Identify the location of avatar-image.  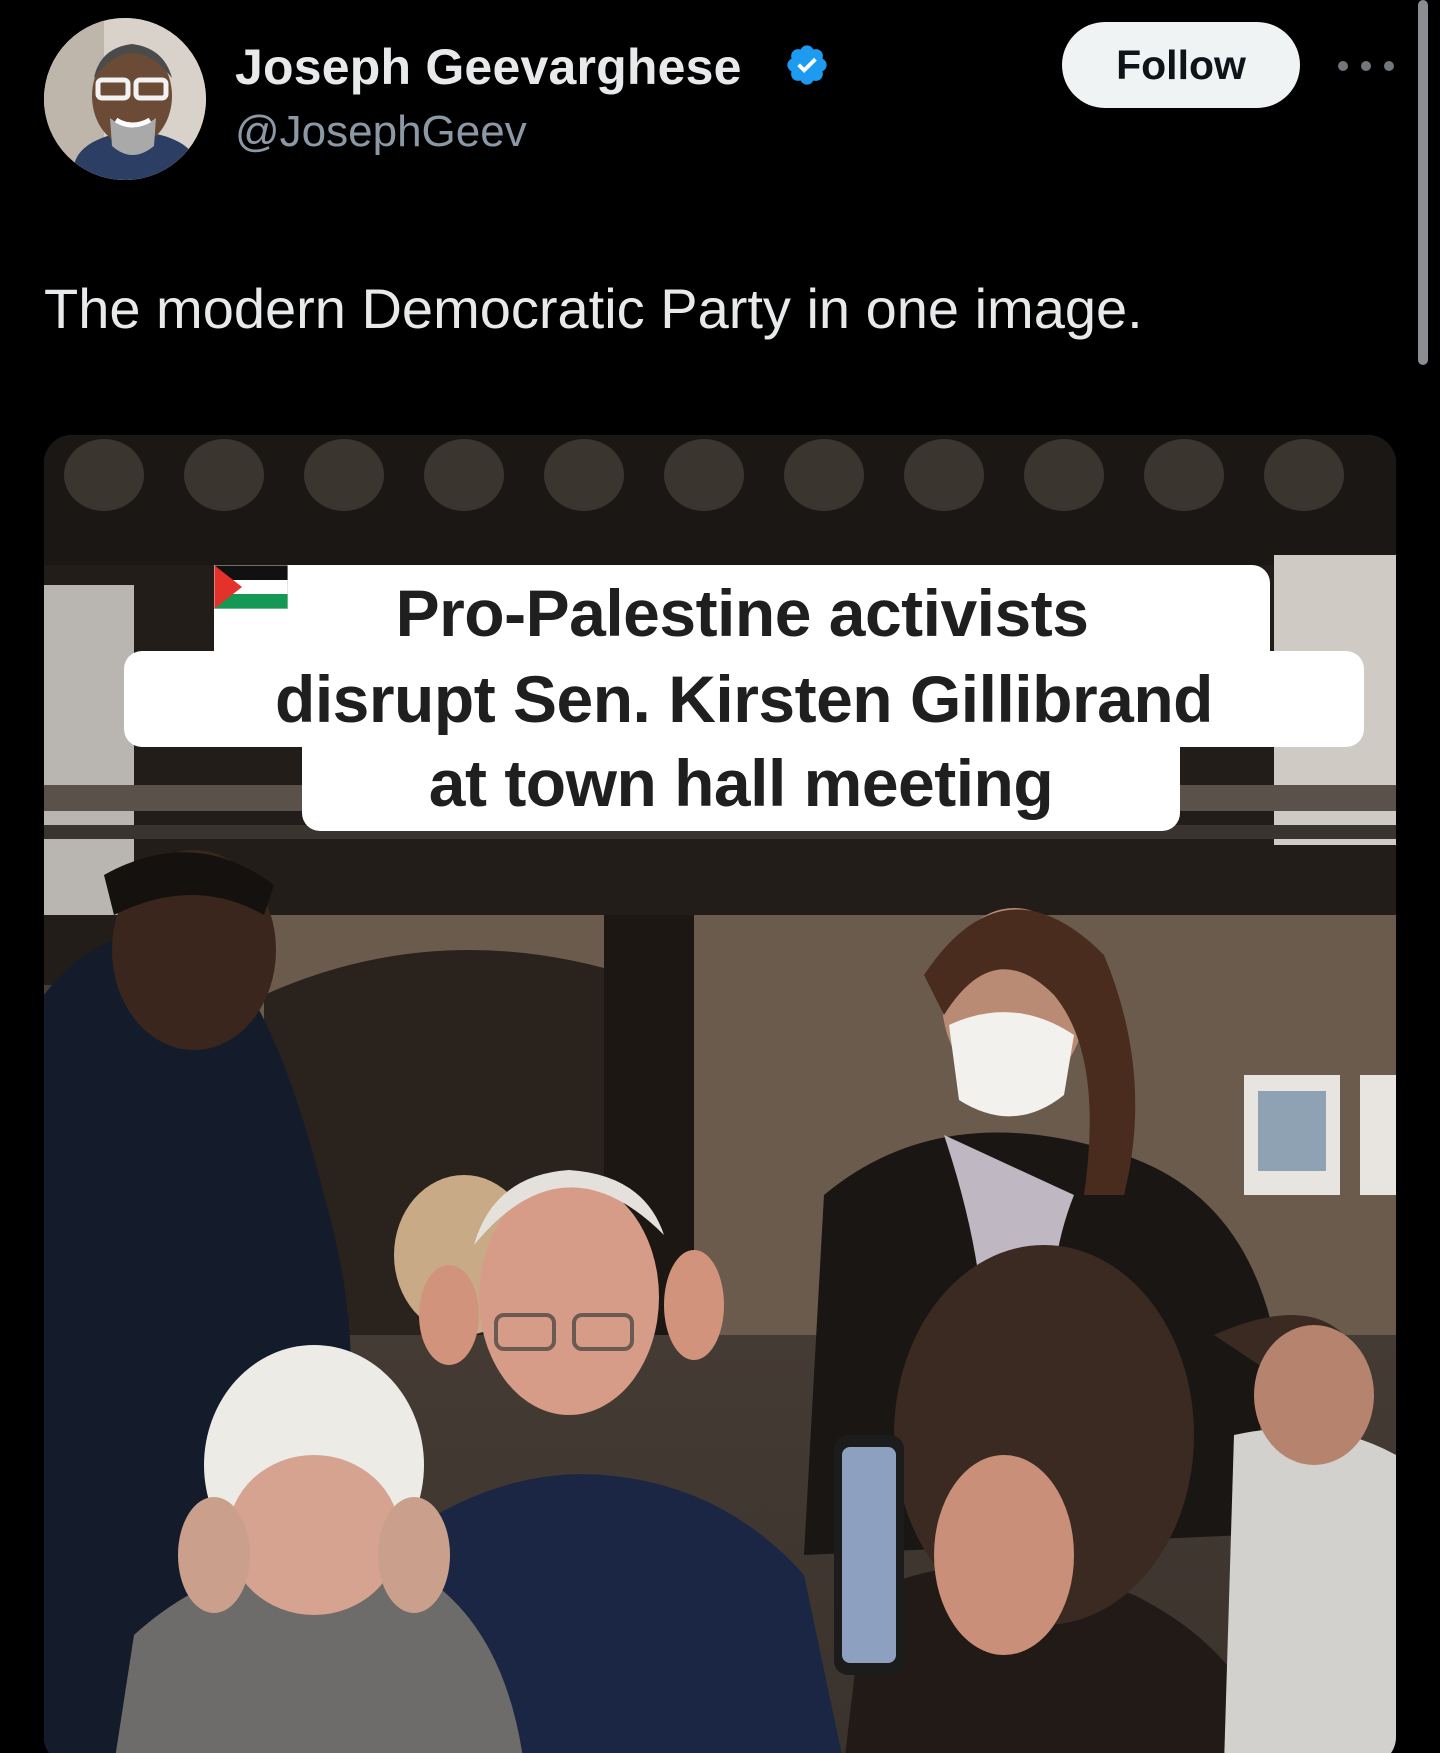
(125, 99).